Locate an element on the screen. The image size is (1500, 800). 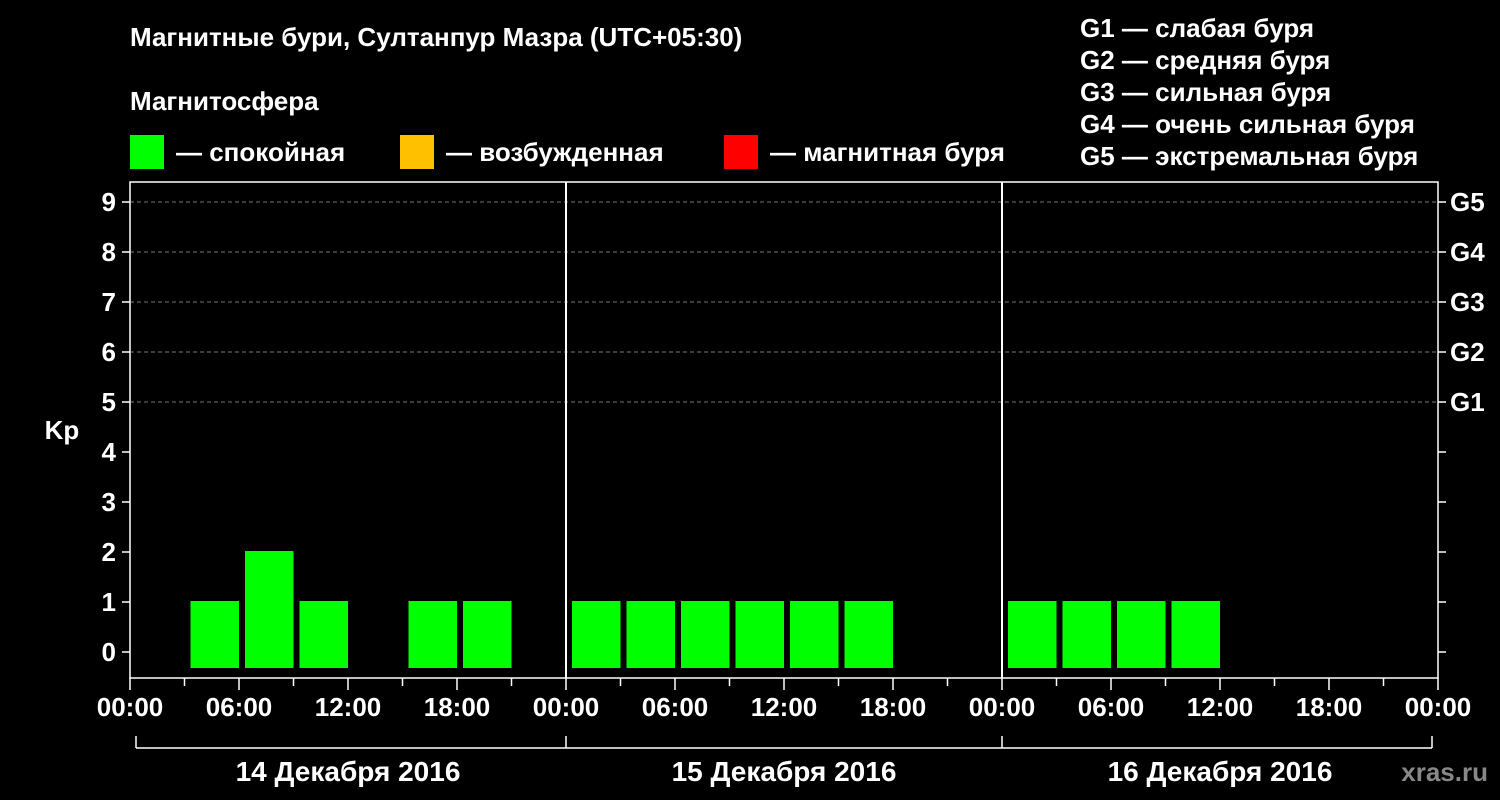
day-label: 16 Декабря 2016 is located at coordinates (1220, 771).